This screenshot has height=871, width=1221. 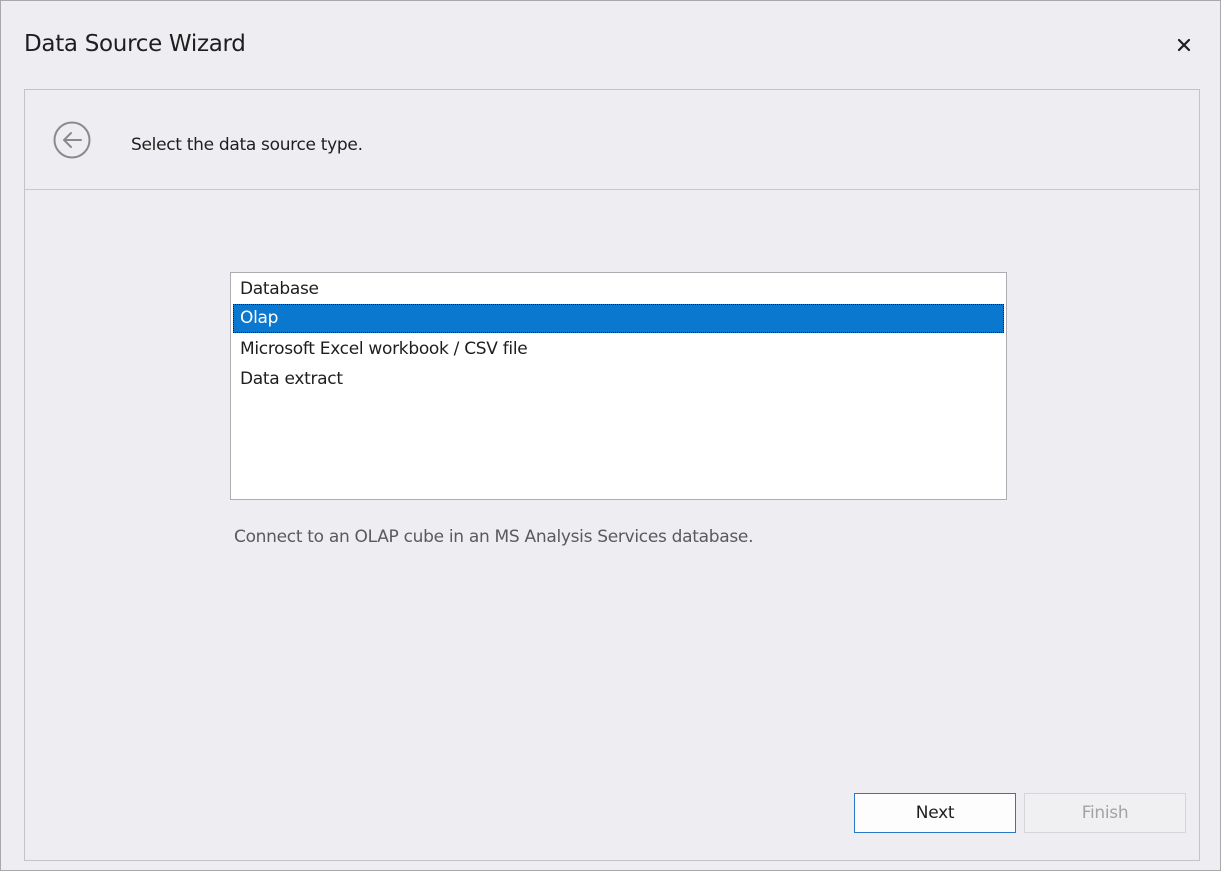 I want to click on circle-arrow-left-icon, so click(x=72, y=140).